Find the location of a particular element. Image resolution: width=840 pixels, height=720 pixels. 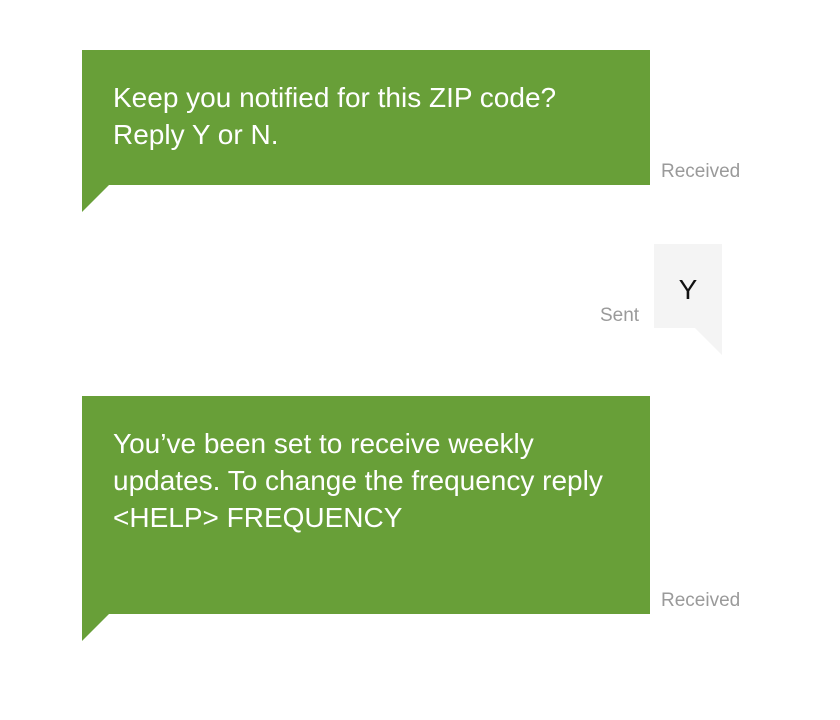

sent-message-bubble: Y is located at coordinates (688, 299).